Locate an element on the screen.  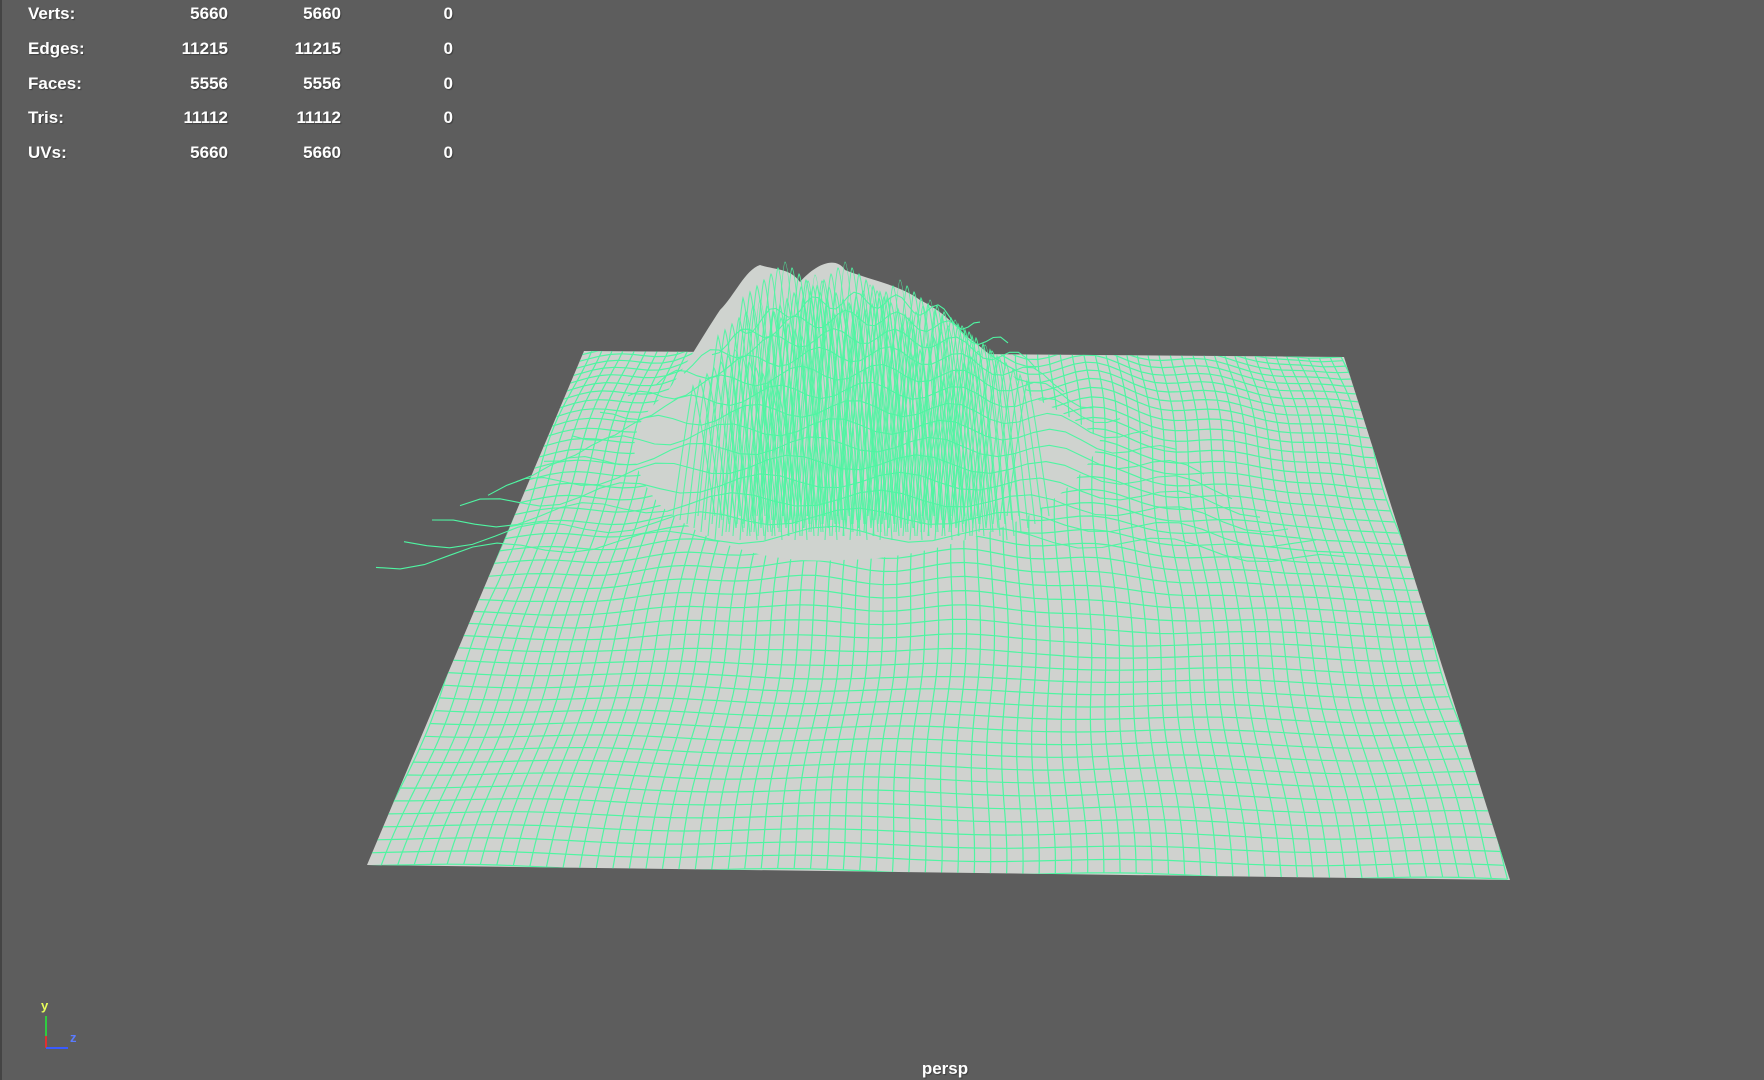
hud-label: Verts: is located at coordinates (52, 13).